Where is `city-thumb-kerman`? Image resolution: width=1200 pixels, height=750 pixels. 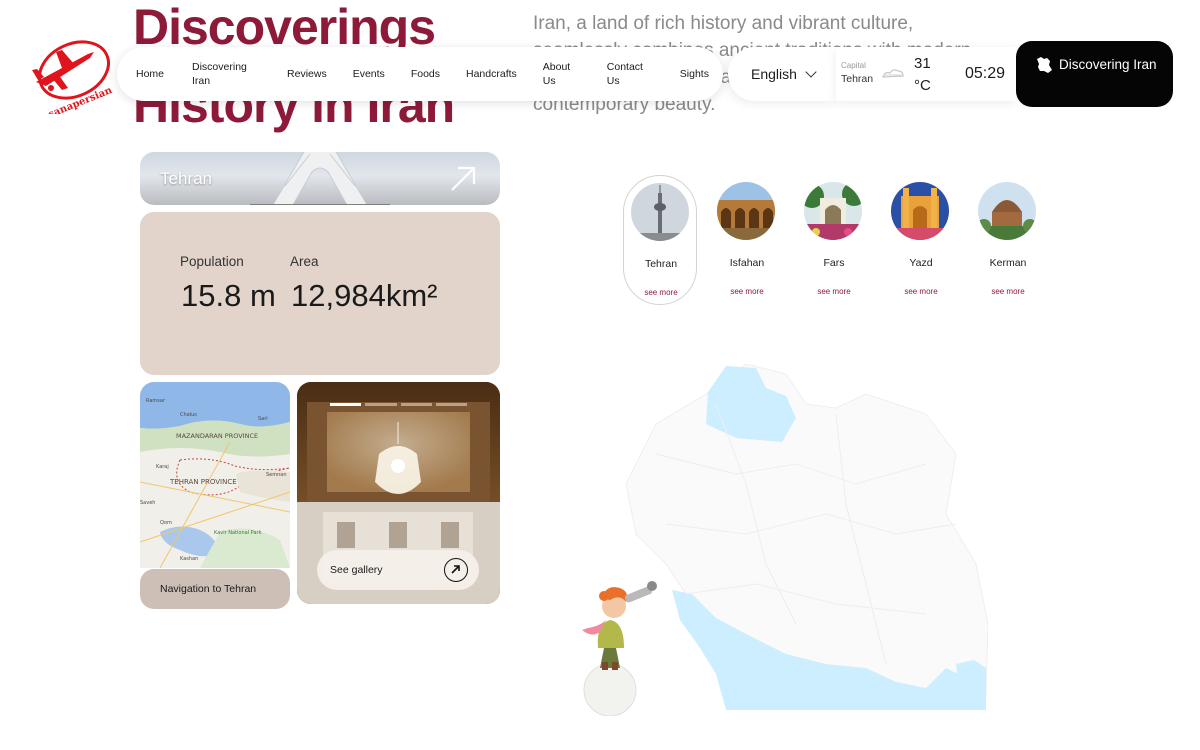 city-thumb-kerman is located at coordinates (1007, 211).